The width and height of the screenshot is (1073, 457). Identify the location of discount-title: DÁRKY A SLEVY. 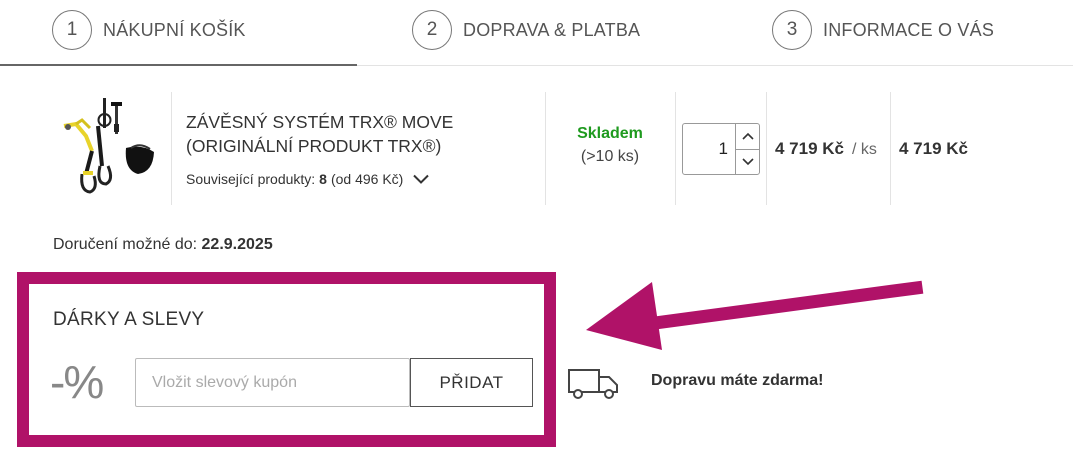
(129, 319).